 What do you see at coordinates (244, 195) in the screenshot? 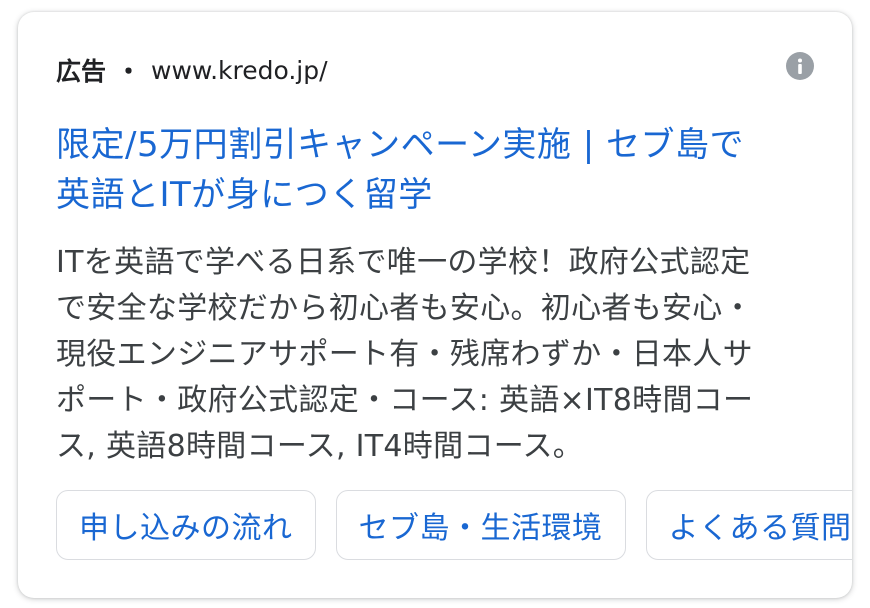
I see `headline-line-2: 英語とITが身につく留学` at bounding box center [244, 195].